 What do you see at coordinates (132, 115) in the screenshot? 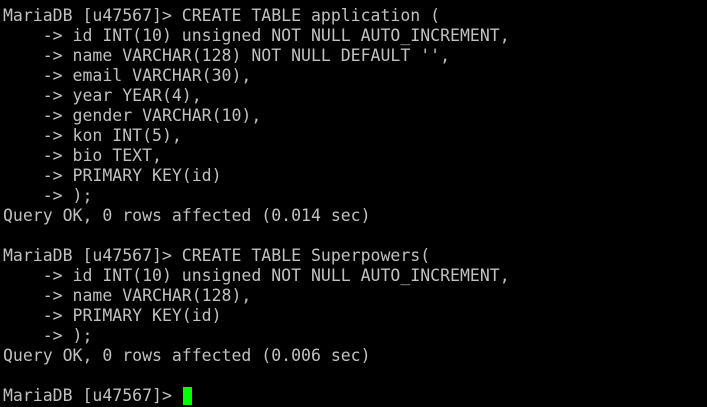
I see `terminal-line: -> gender VARCHAR(10),` at bounding box center [132, 115].